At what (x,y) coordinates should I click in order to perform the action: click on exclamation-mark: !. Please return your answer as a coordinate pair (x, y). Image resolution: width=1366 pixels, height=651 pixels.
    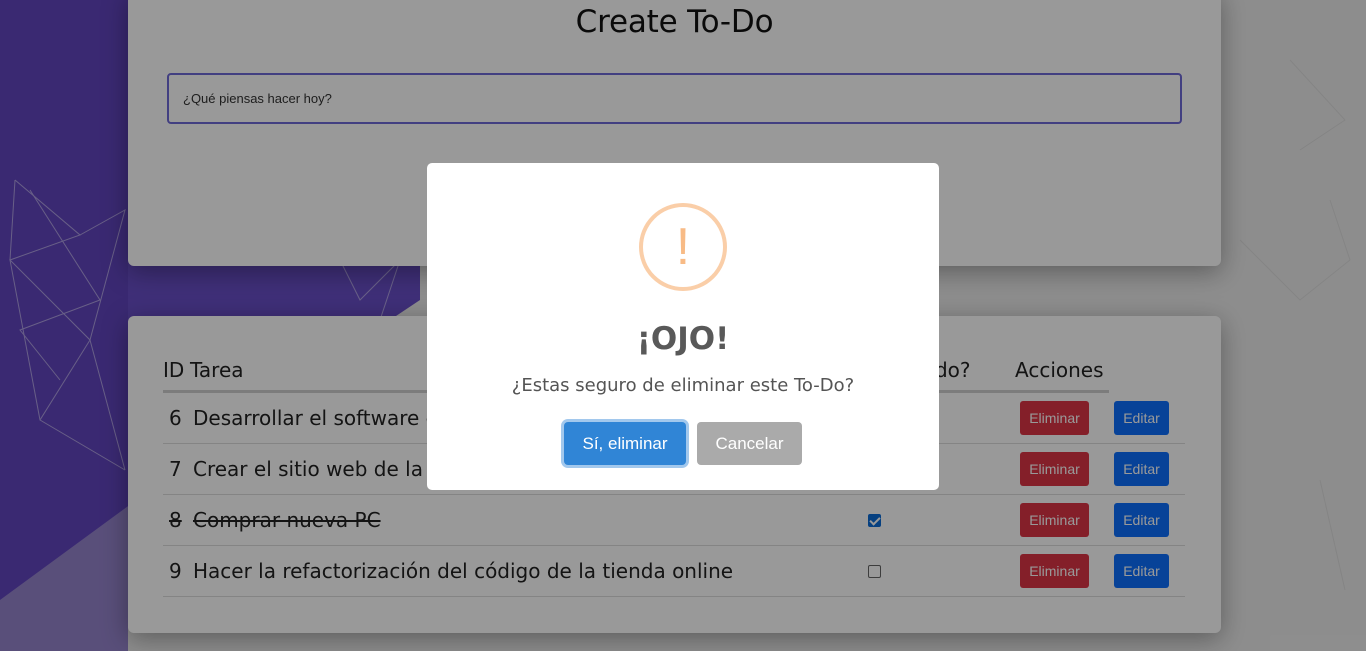
    Looking at the image, I should click on (683, 247).